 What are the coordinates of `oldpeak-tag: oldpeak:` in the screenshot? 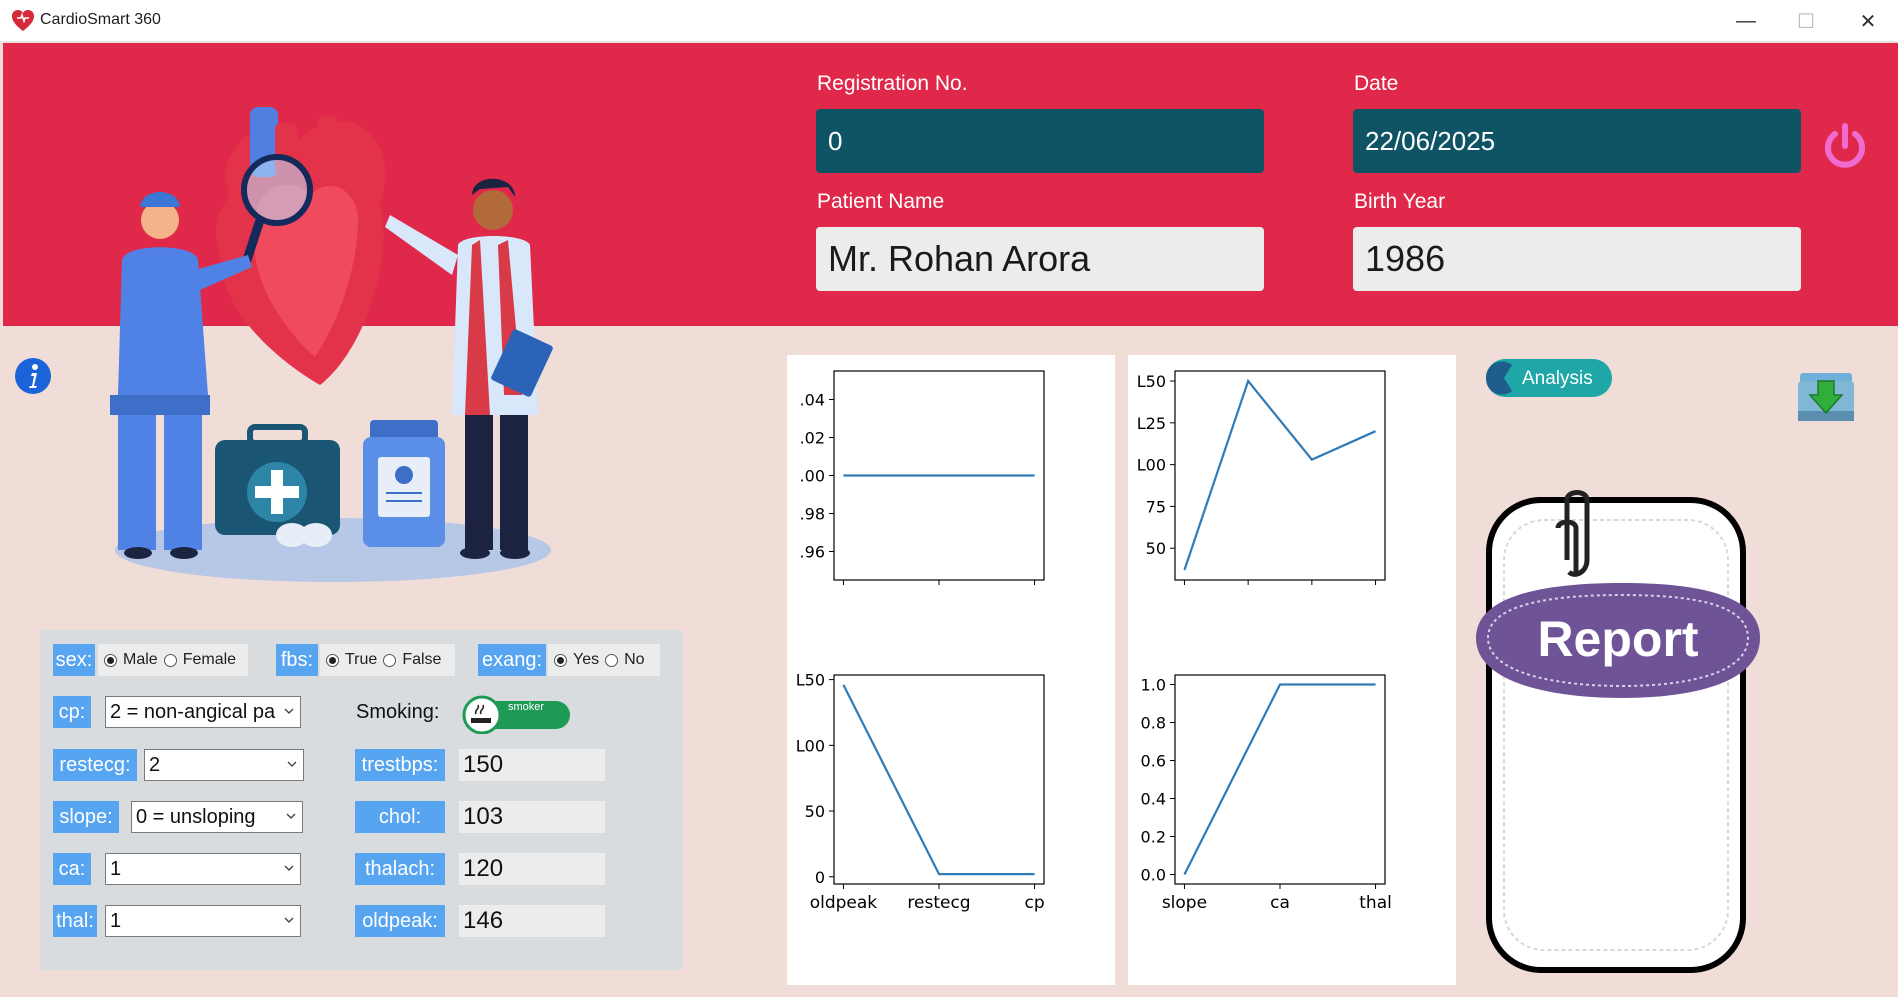 It's located at (400, 921).